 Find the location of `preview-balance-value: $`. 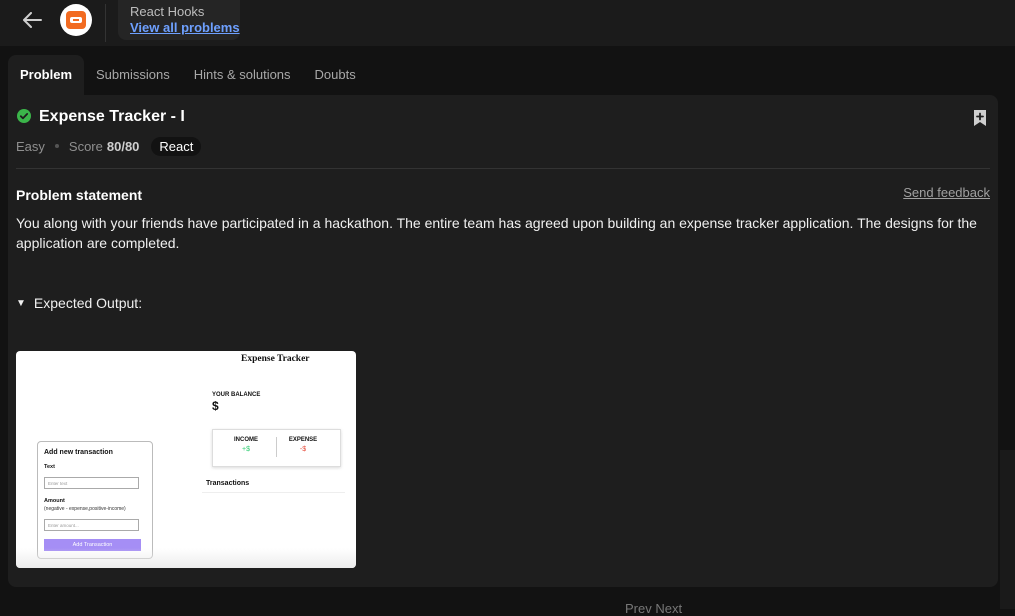

preview-balance-value: $ is located at coordinates (215, 406).